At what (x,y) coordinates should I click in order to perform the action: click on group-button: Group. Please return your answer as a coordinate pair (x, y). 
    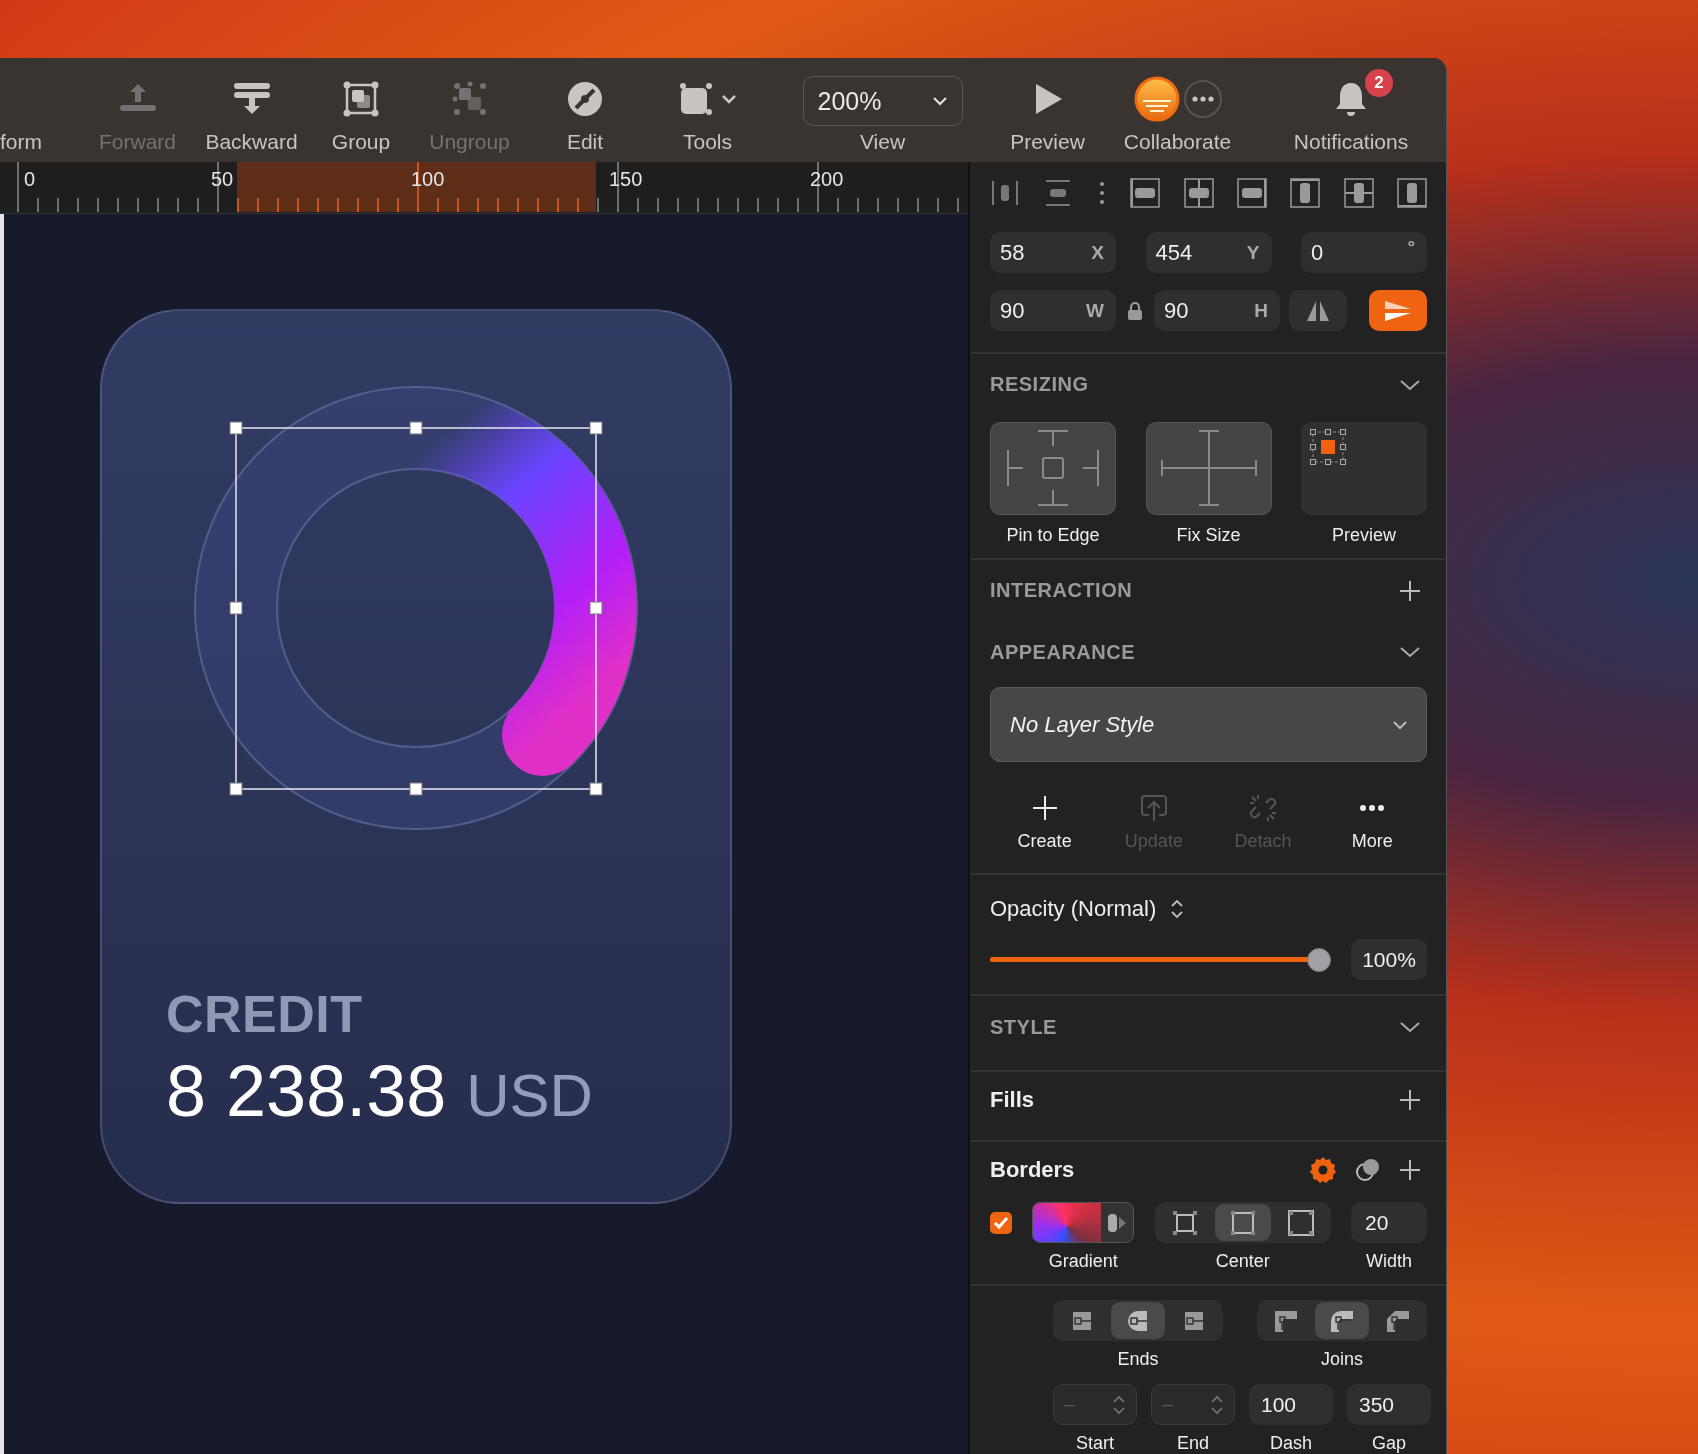
    Looking at the image, I should click on (361, 110).